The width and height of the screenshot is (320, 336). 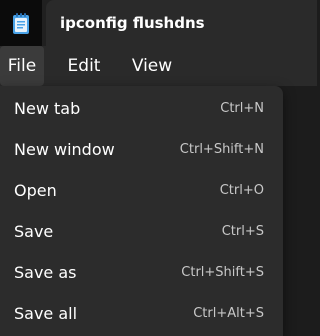 What do you see at coordinates (34, 231) in the screenshot?
I see `menu-item-label: Save` at bounding box center [34, 231].